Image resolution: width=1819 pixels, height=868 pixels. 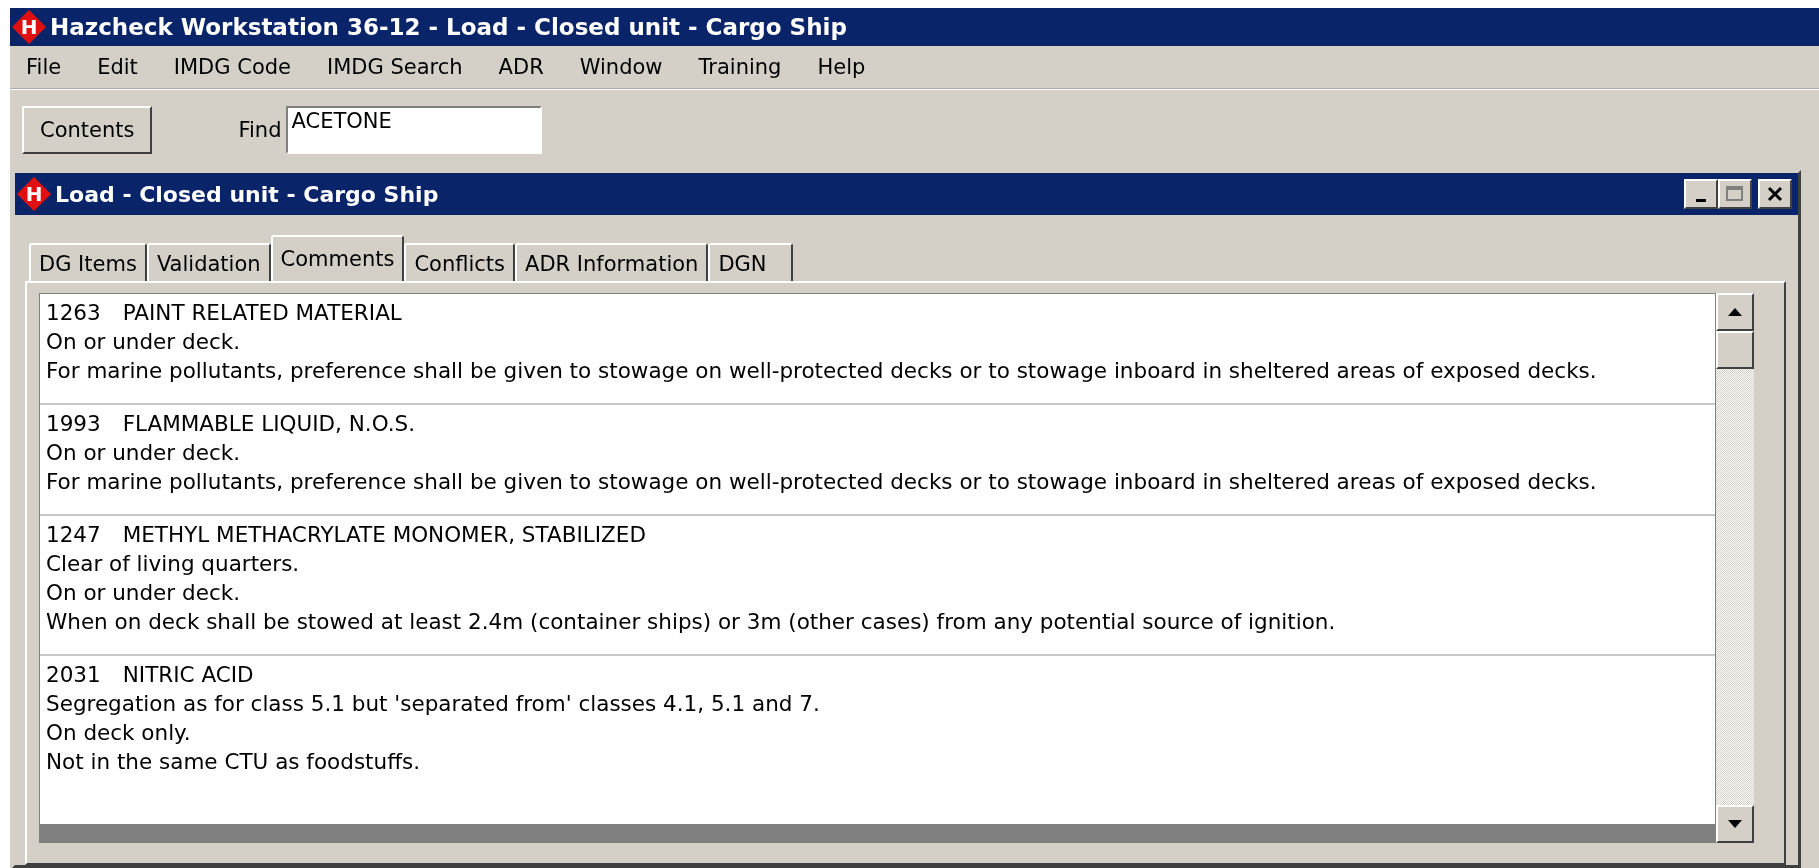 I want to click on maximize-icon, so click(x=1735, y=194).